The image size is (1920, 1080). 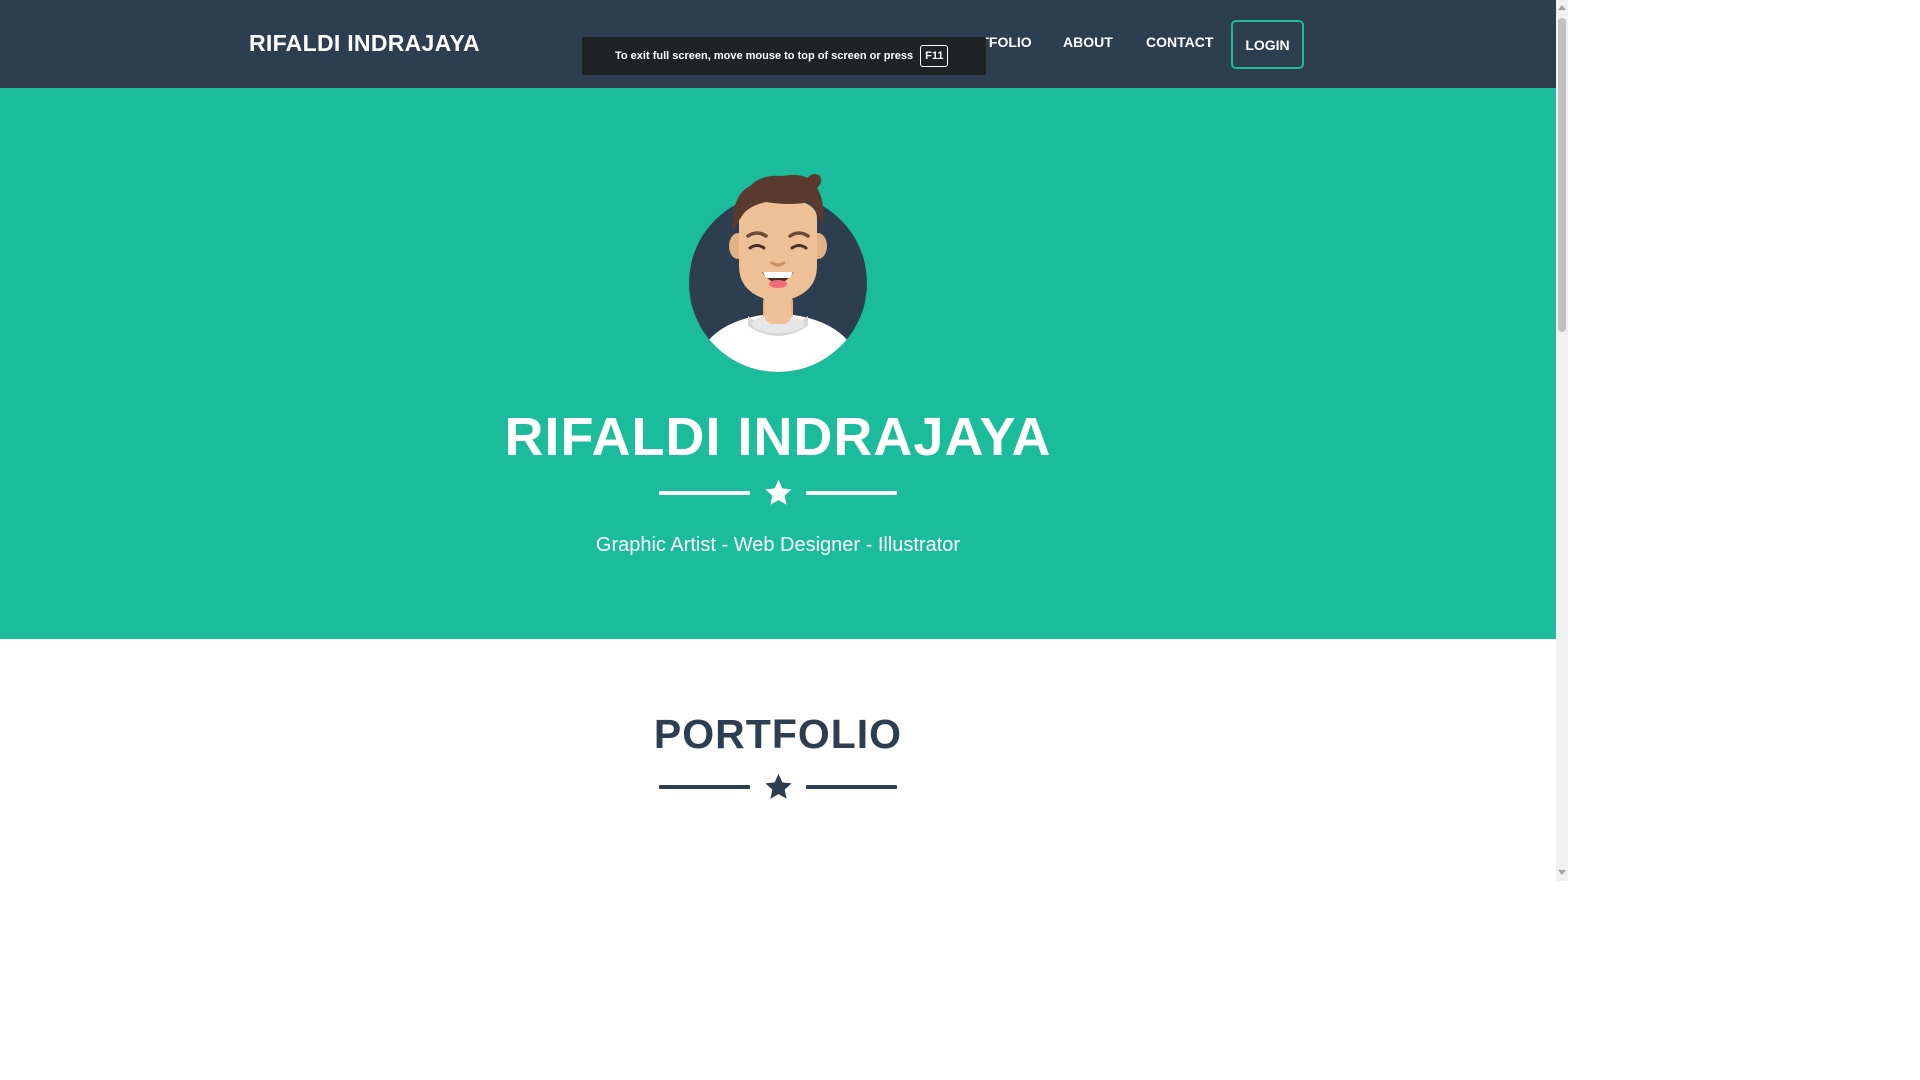 I want to click on scroll-down-arrow-icon, so click(x=1562, y=872).